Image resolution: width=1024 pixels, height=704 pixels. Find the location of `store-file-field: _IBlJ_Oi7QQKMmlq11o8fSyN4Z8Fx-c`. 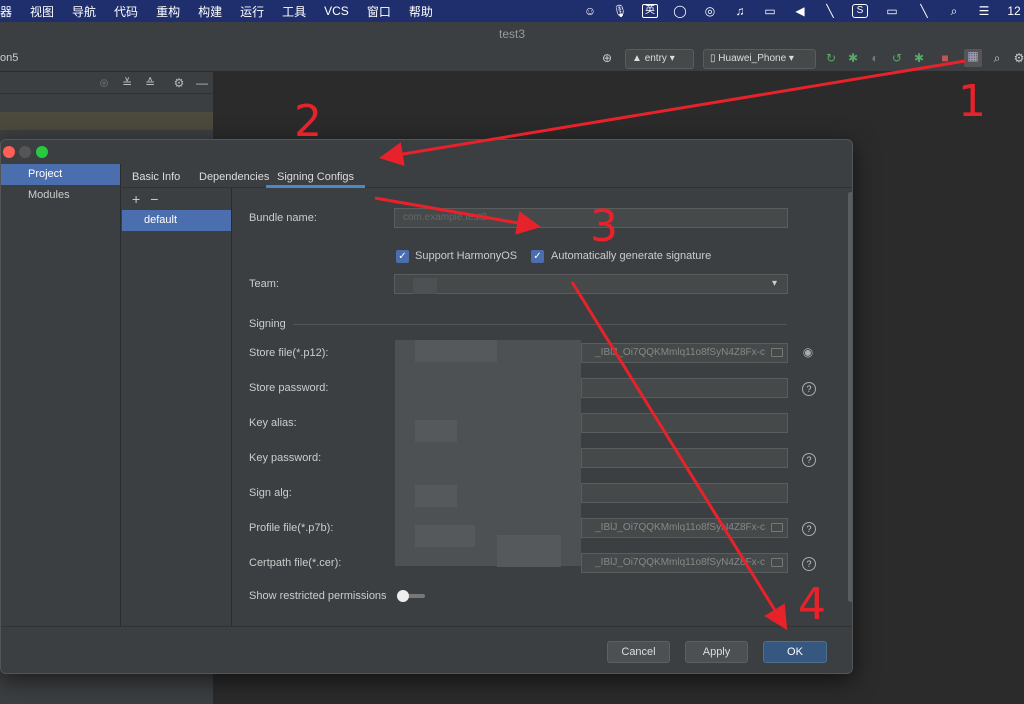

store-file-field: _IBlJ_Oi7QQKMmlq11o8fSyN4Z8Fx-c is located at coordinates (684, 353).